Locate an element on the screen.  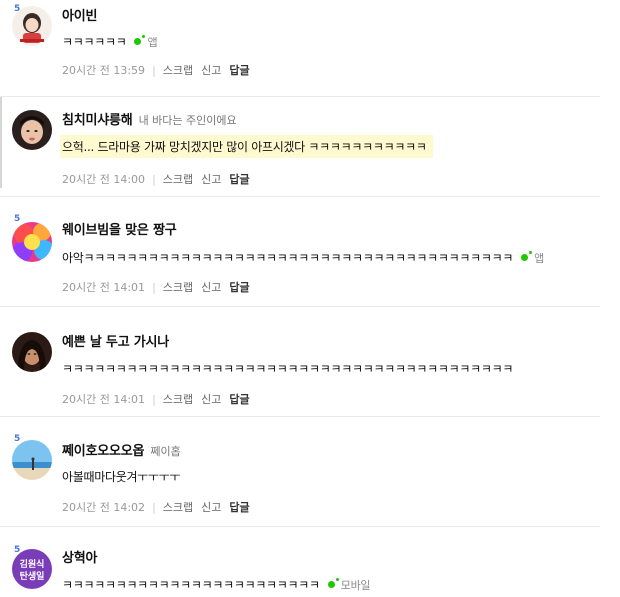
comment-meta: 20시간 전 13:59 | 스크랩 신고 답글 is located at coordinates (160, 70).